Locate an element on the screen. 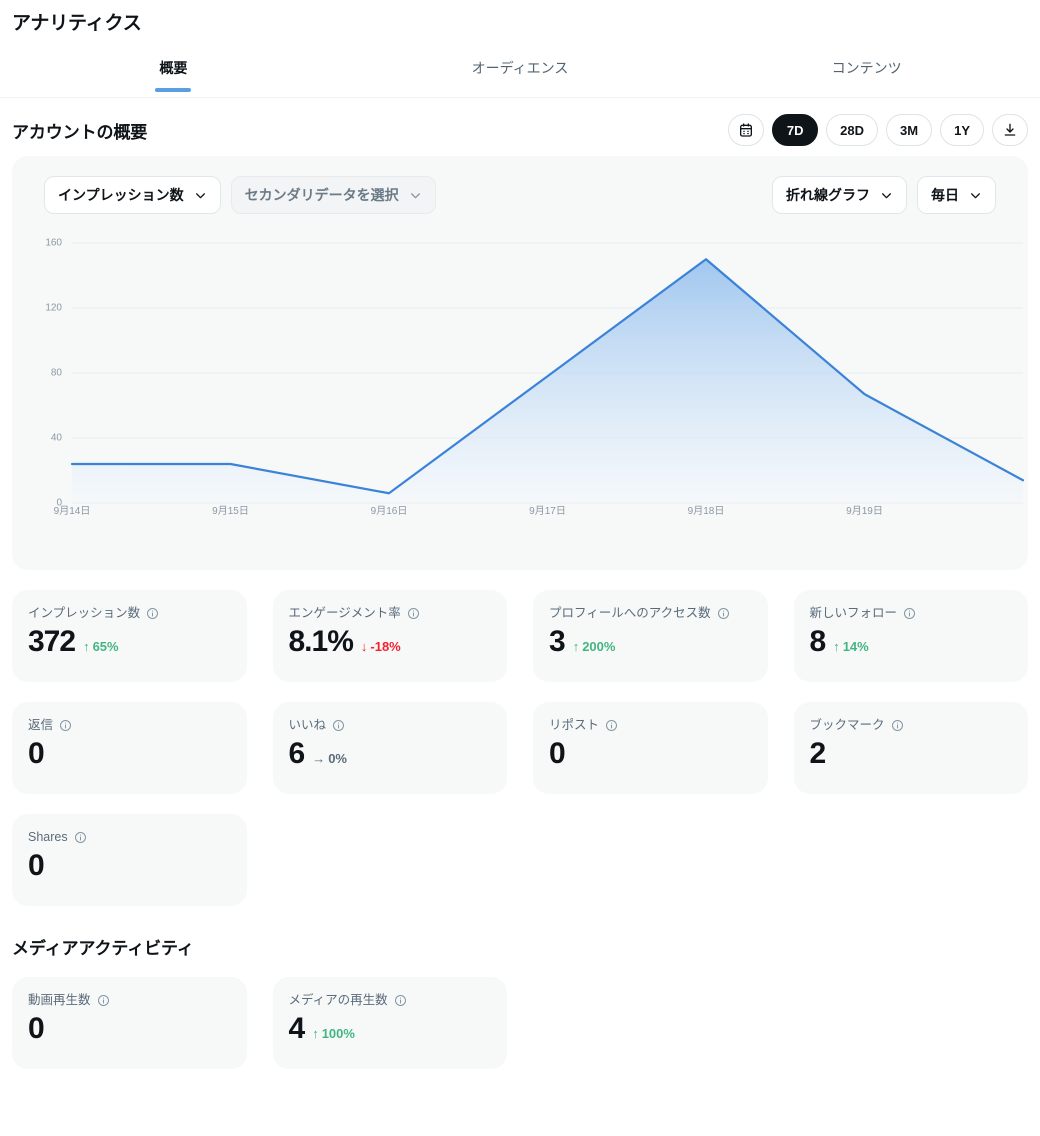 This screenshot has height=1136, width=1040. metric-value-row: 4 ↑ 100% is located at coordinates (390, 1029).